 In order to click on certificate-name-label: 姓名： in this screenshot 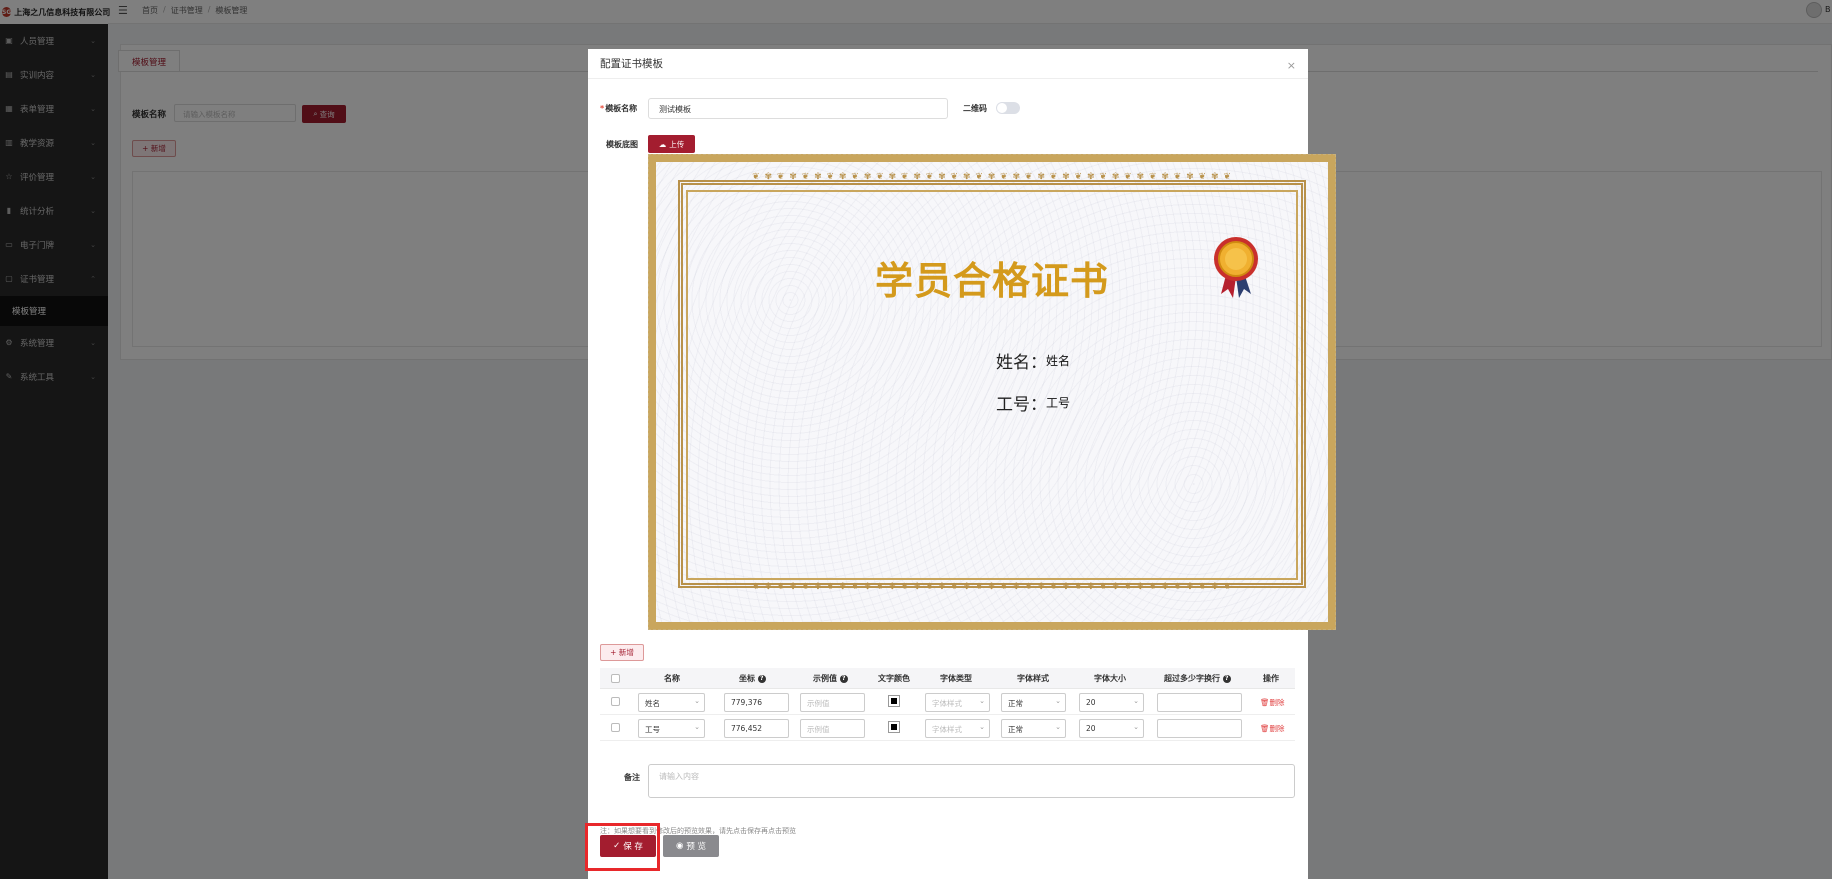, I will do `click(1021, 363)`.